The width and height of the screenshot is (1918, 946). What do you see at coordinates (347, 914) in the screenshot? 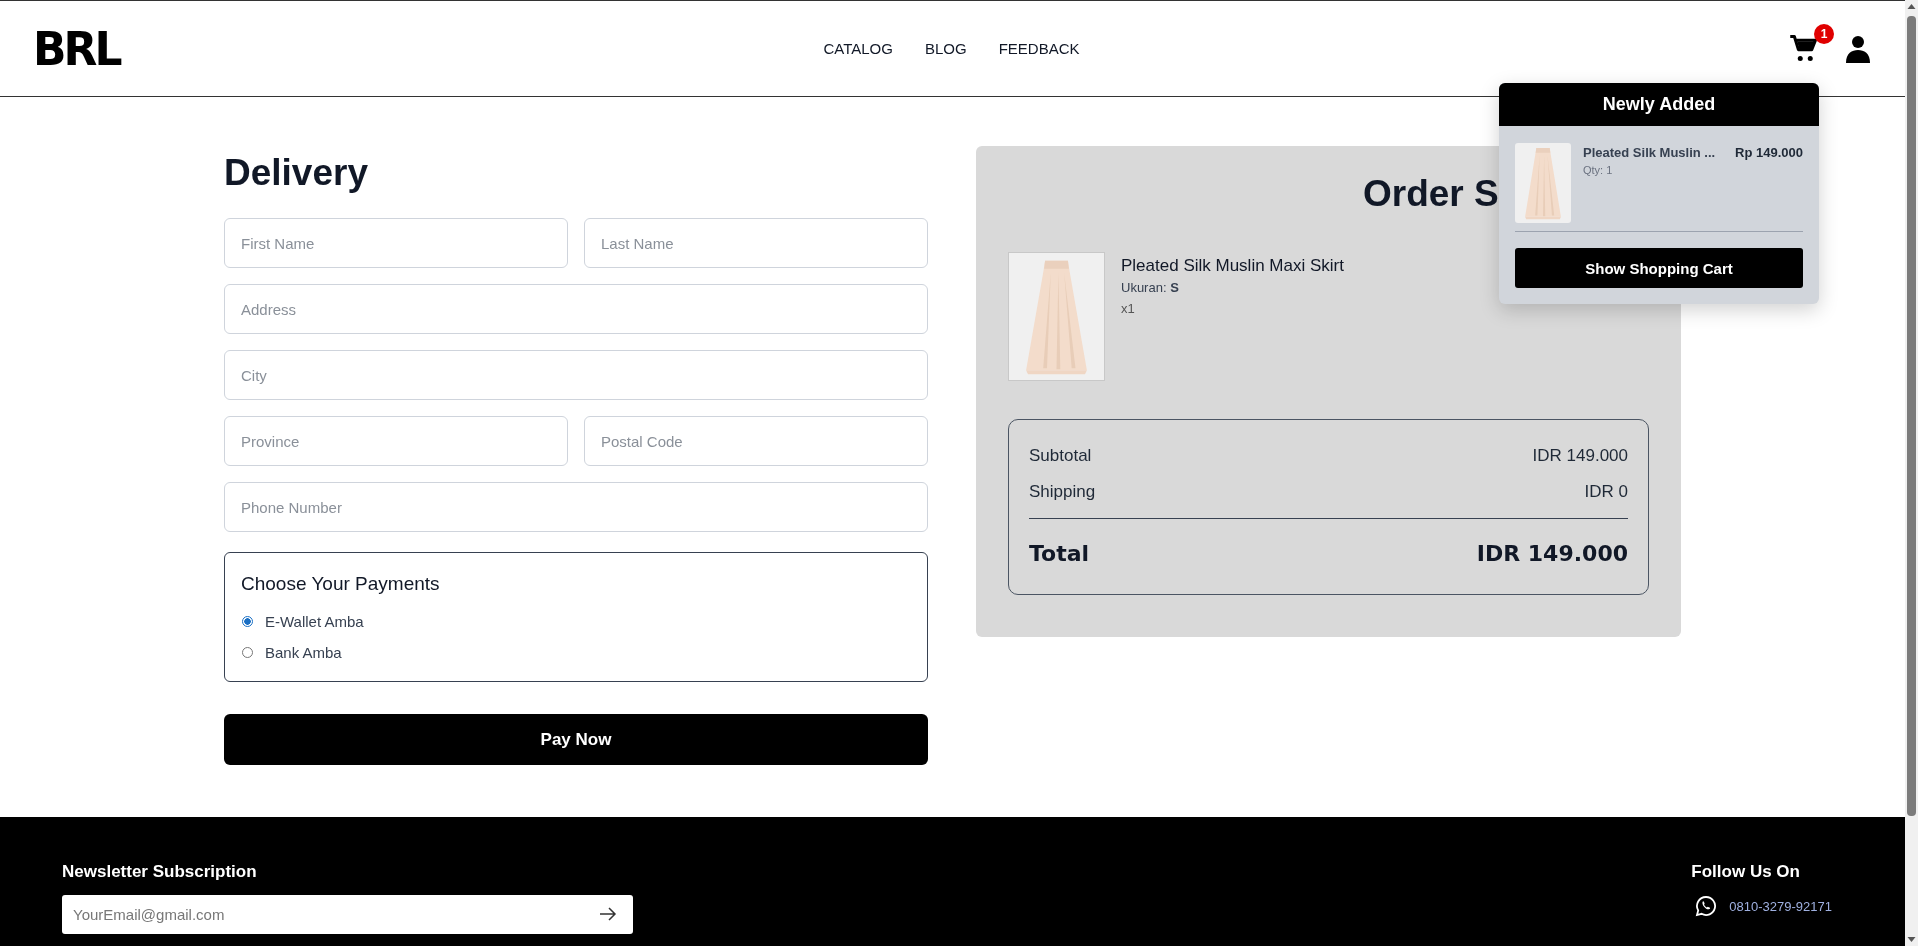
I see `email-field: YourEmail@gmail.com` at bounding box center [347, 914].